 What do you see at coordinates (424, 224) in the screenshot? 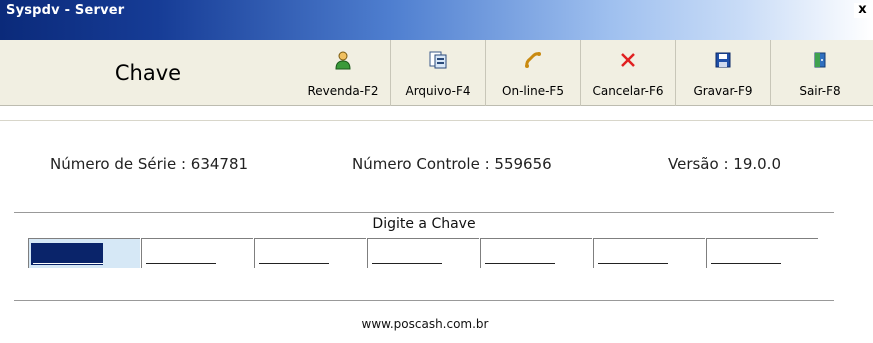
I see `key-entry-label: Digite a Chave` at bounding box center [424, 224].